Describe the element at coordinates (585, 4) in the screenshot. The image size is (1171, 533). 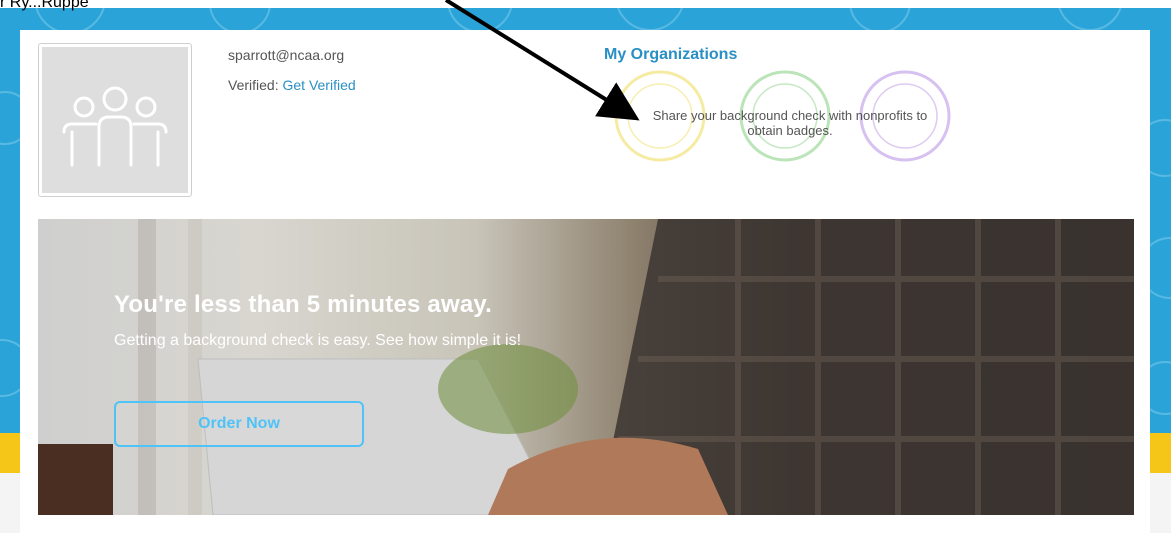
I see `top-strip` at that location.